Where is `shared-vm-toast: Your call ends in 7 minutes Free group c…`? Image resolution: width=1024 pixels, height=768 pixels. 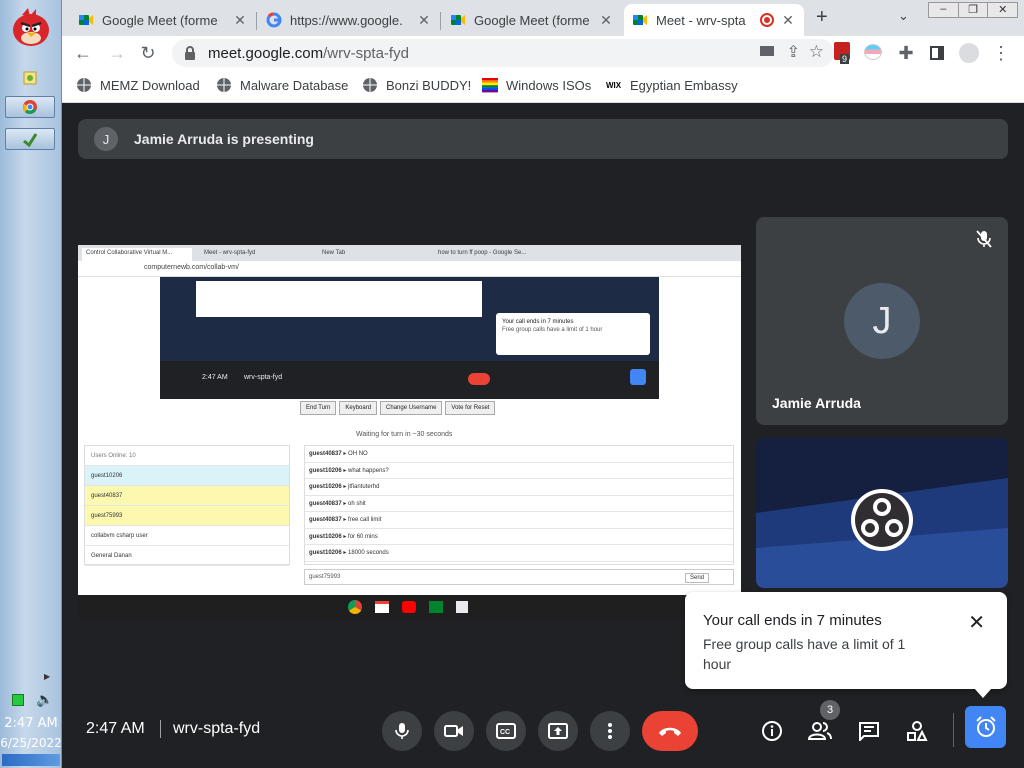 shared-vm-toast: Your call ends in 7 minutes Free group c… is located at coordinates (573, 334).